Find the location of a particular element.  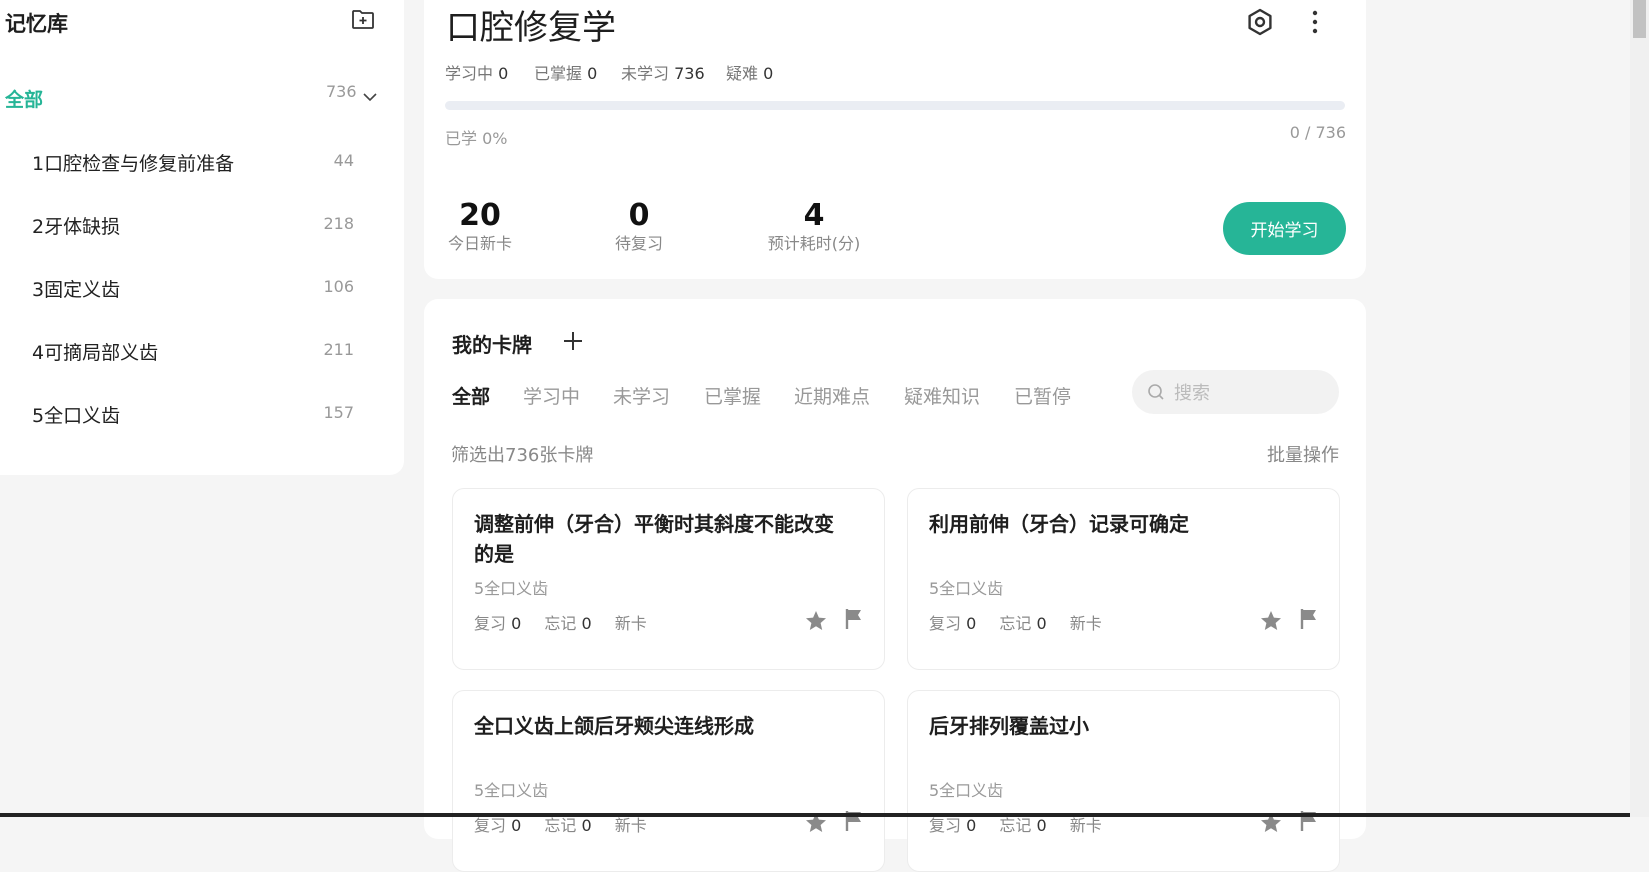

tab-paused: 已暂停 is located at coordinates (1042, 395).